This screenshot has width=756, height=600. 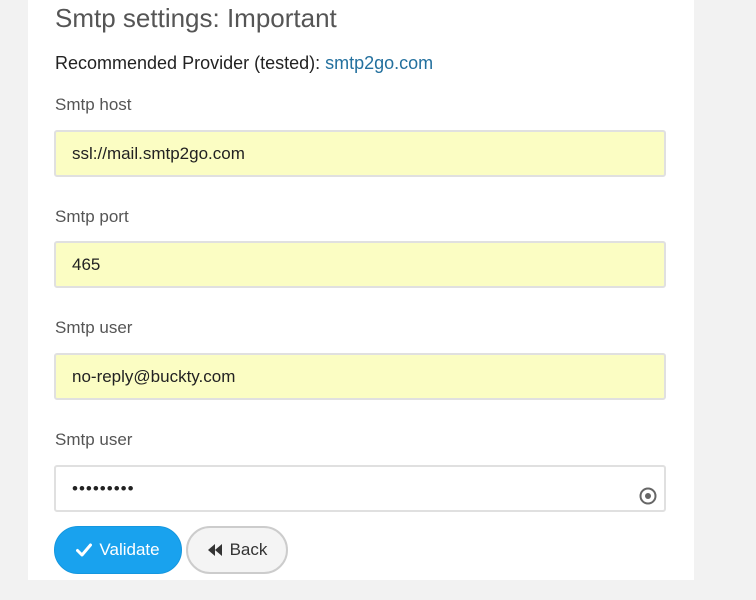 What do you see at coordinates (360, 264) in the screenshot?
I see `smtp-port-input: 465` at bounding box center [360, 264].